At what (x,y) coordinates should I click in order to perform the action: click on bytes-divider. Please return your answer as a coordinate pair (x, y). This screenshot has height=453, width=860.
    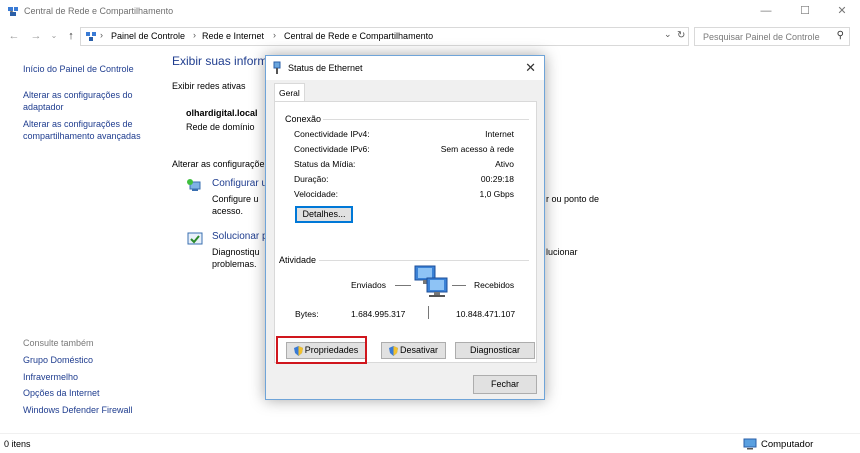
    Looking at the image, I should click on (428, 312).